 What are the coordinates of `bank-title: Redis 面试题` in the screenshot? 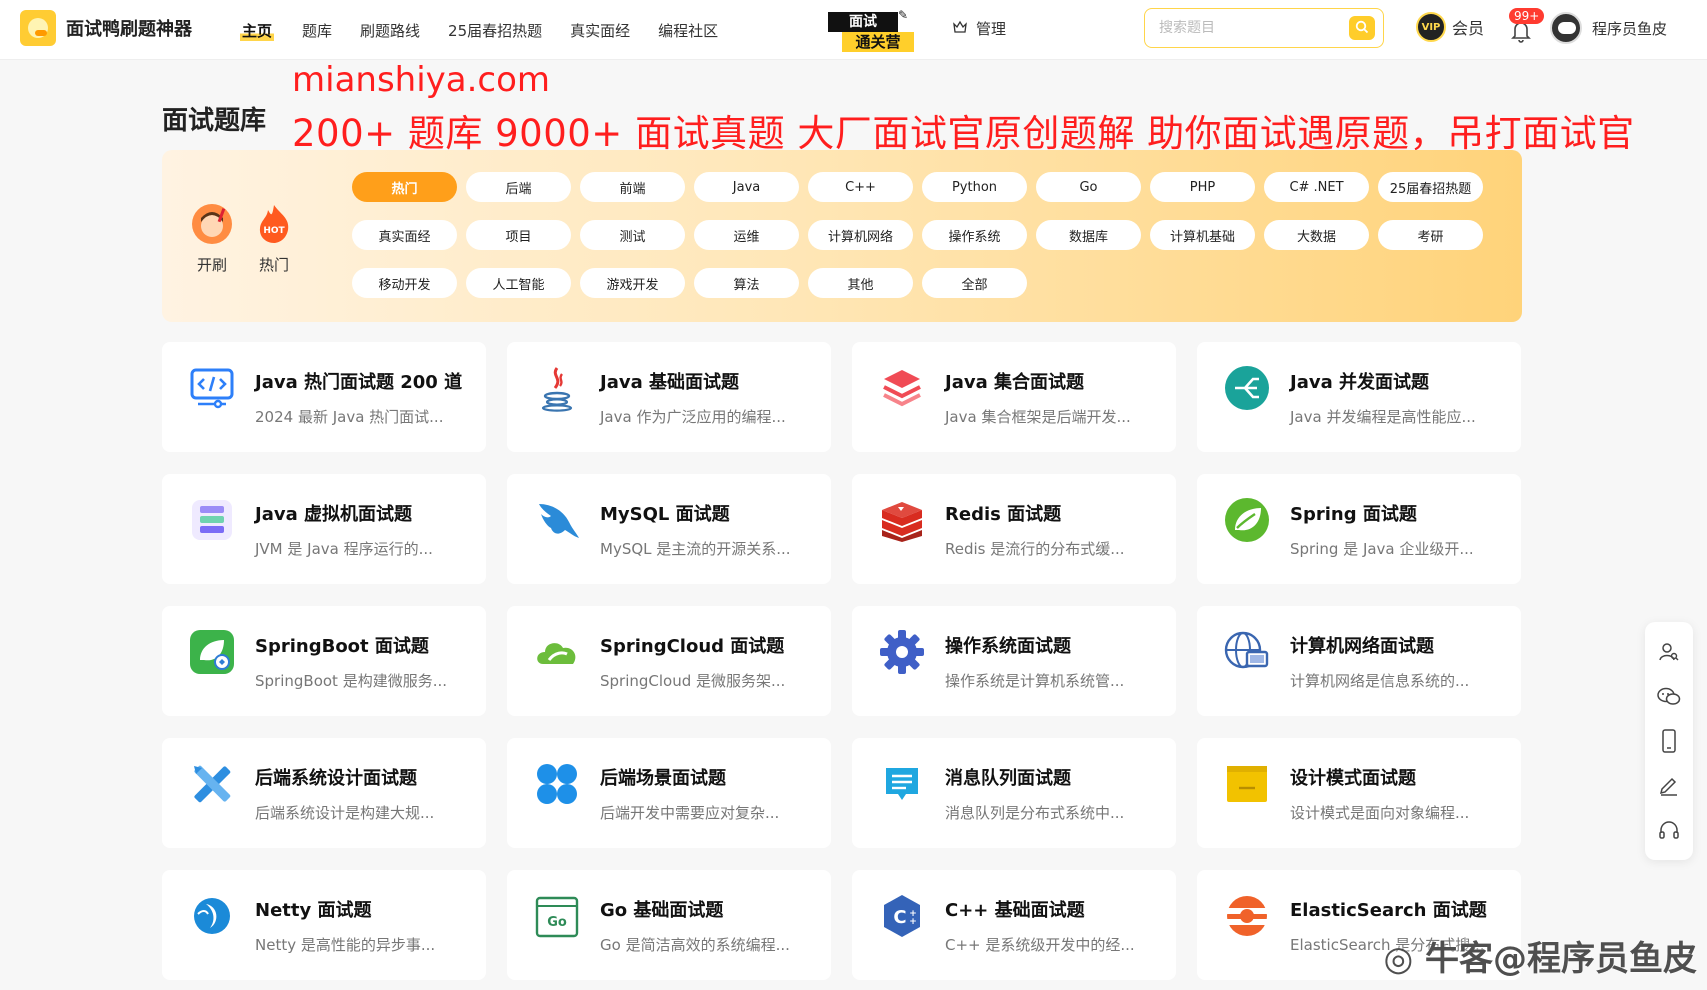 It's located at (1003, 514).